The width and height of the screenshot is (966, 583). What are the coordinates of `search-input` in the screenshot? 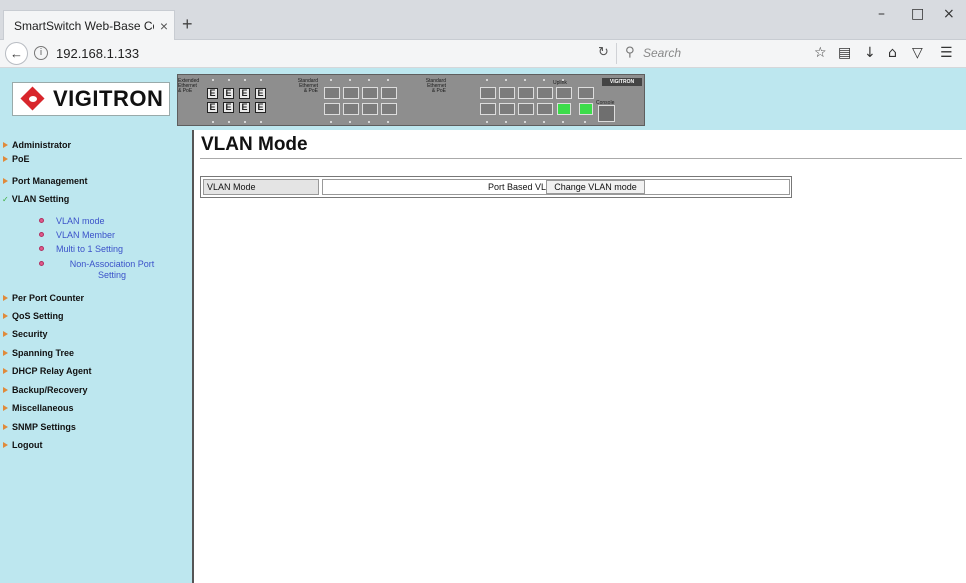 It's located at (718, 53).